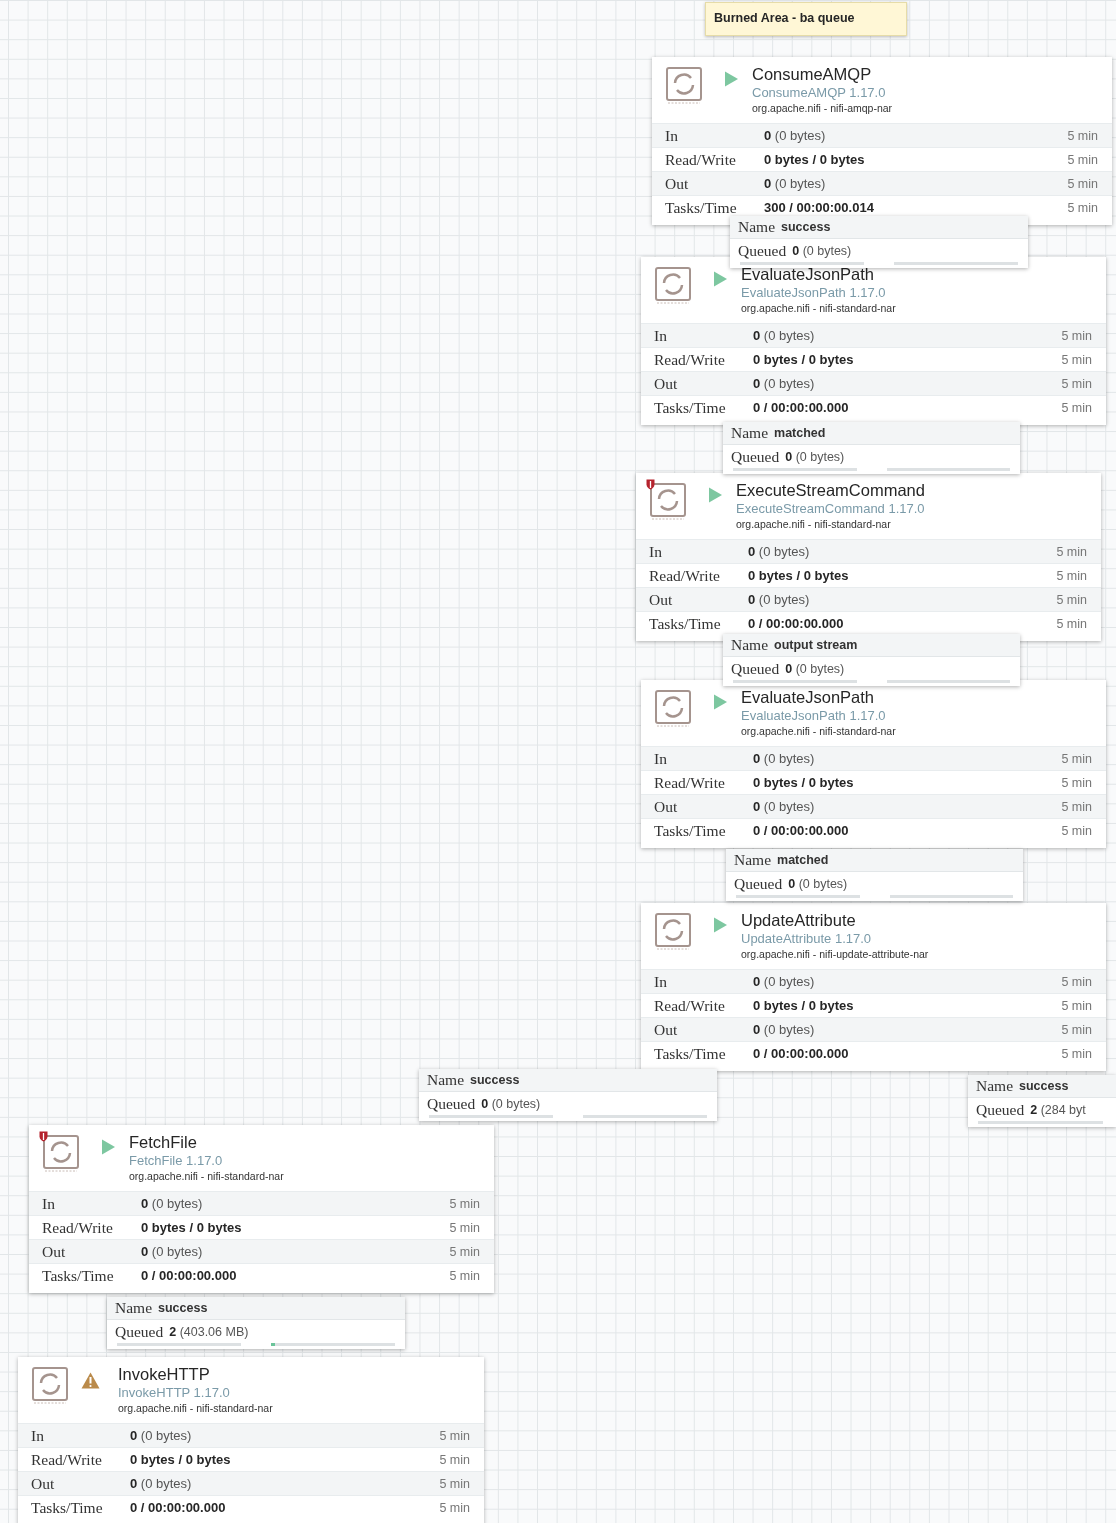 Image resolution: width=1116 pixels, height=1523 pixels. I want to click on processor-card: InvokeHTTP InvokeHTTP 1.17.0 org.apache.nifi - nifi-standard-nar In 0 (0 bytes) 5 min Read/Write 0 bytes / 0 bytes 5 min Out 0 (0 bytes) 5 min Tasks/Time 0 / 00:00:00.000 5 min, so click(251, 1440).